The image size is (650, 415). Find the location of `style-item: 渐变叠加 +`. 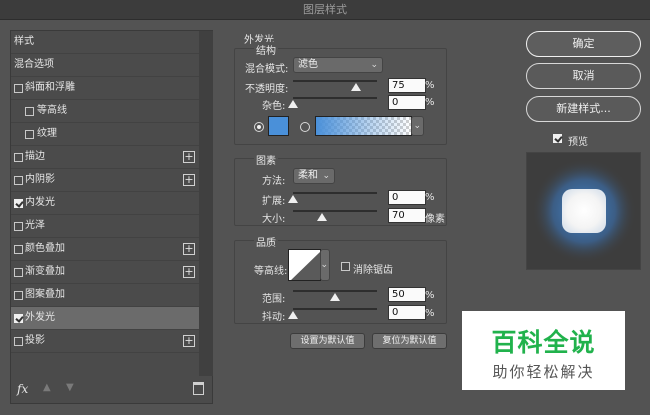

style-item: 渐变叠加 + is located at coordinates (105, 272).